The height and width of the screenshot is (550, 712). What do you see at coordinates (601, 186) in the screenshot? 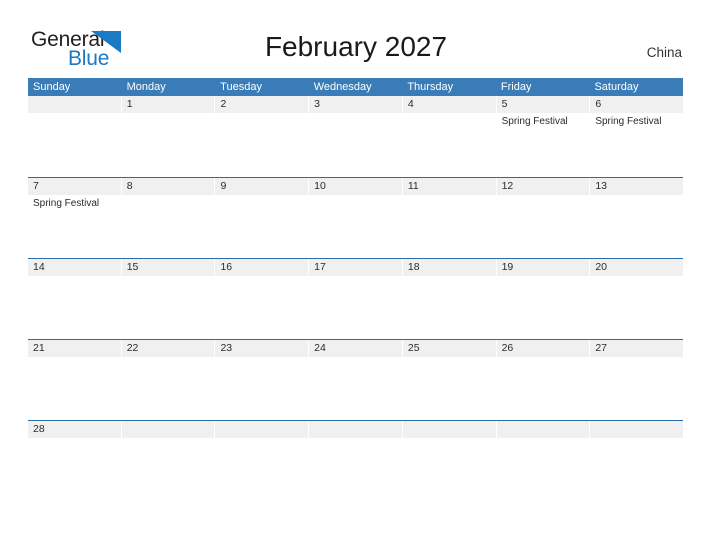
I see `day-number: 13` at bounding box center [601, 186].